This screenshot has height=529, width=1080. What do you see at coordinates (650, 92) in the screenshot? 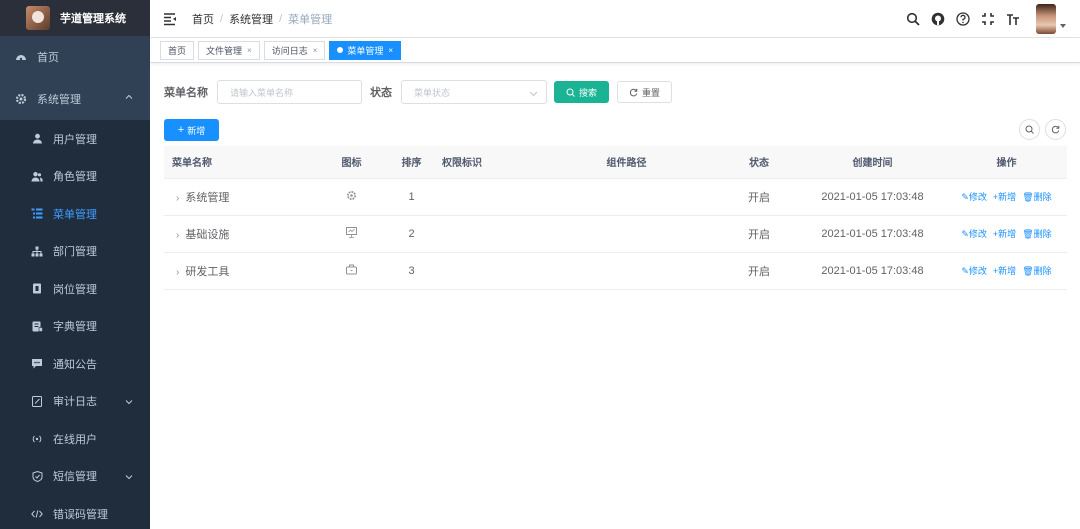
I see `reset-button-label: 重置` at bounding box center [650, 92].